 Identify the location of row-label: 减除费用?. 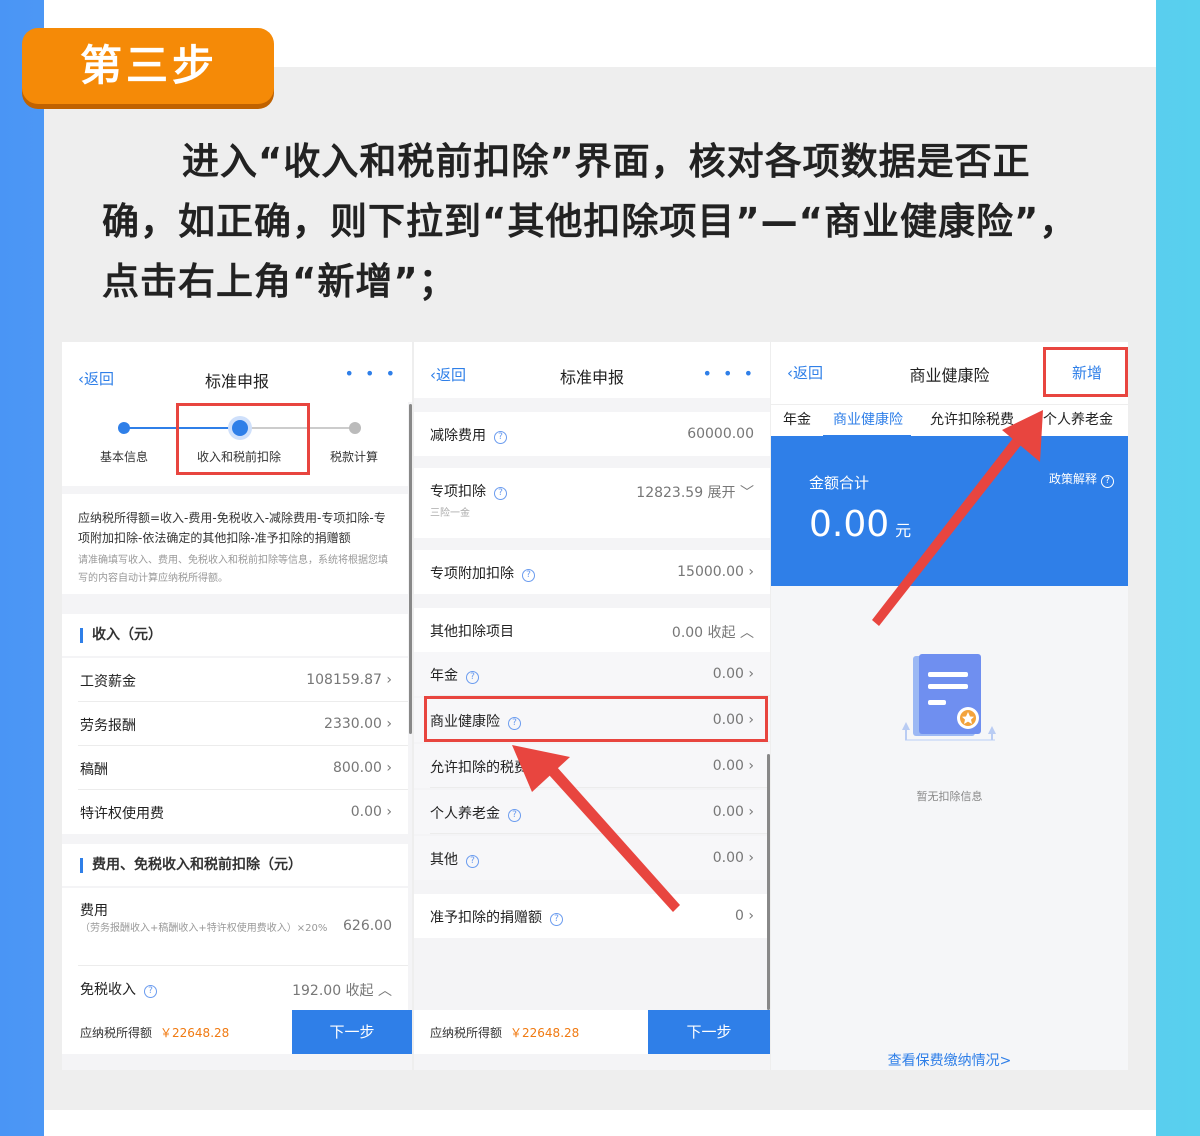
(468, 435).